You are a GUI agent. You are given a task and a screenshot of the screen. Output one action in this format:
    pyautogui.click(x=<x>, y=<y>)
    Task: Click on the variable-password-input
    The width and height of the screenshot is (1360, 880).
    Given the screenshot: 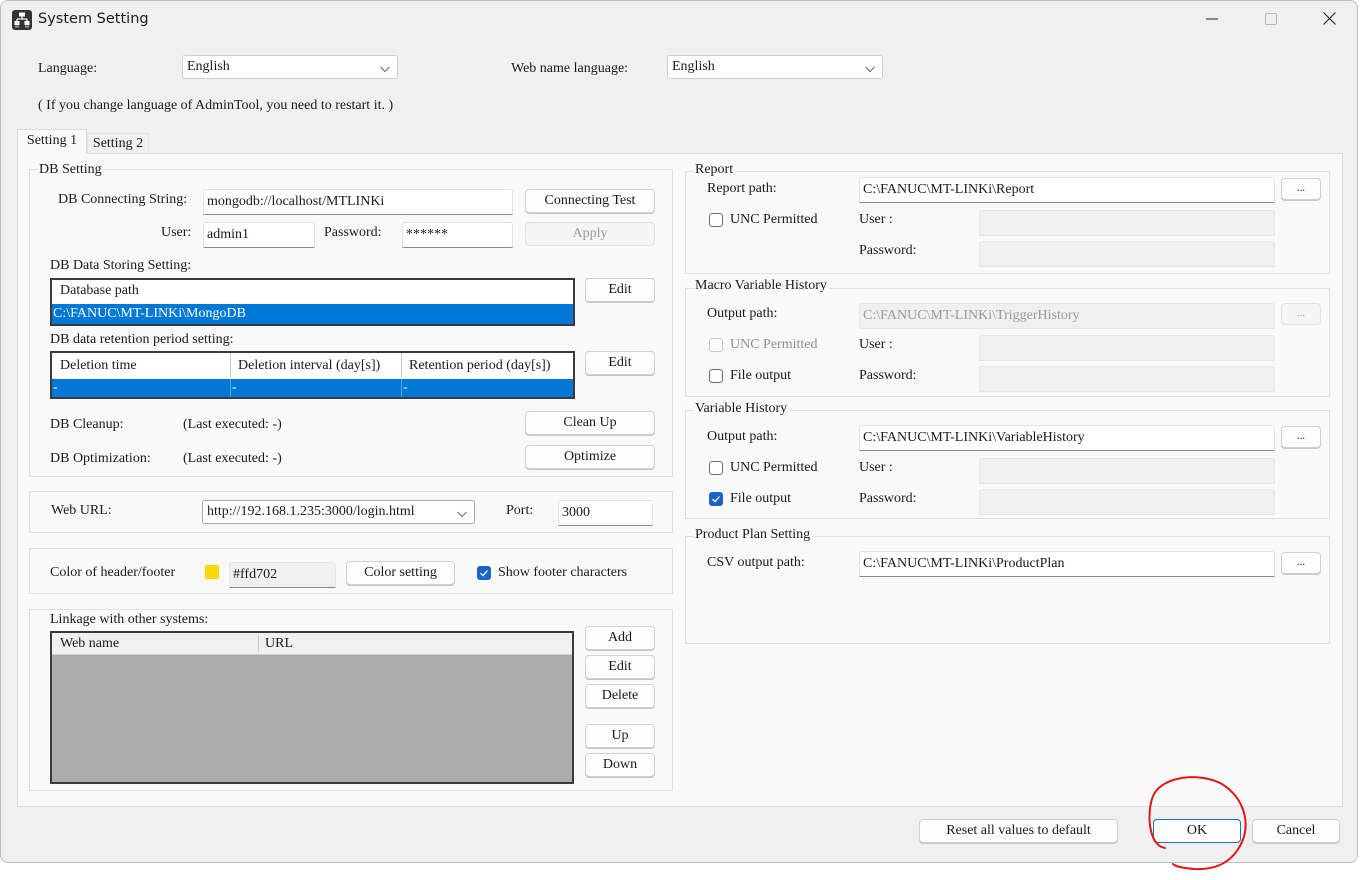 What is the action you would take?
    pyautogui.click(x=1127, y=502)
    